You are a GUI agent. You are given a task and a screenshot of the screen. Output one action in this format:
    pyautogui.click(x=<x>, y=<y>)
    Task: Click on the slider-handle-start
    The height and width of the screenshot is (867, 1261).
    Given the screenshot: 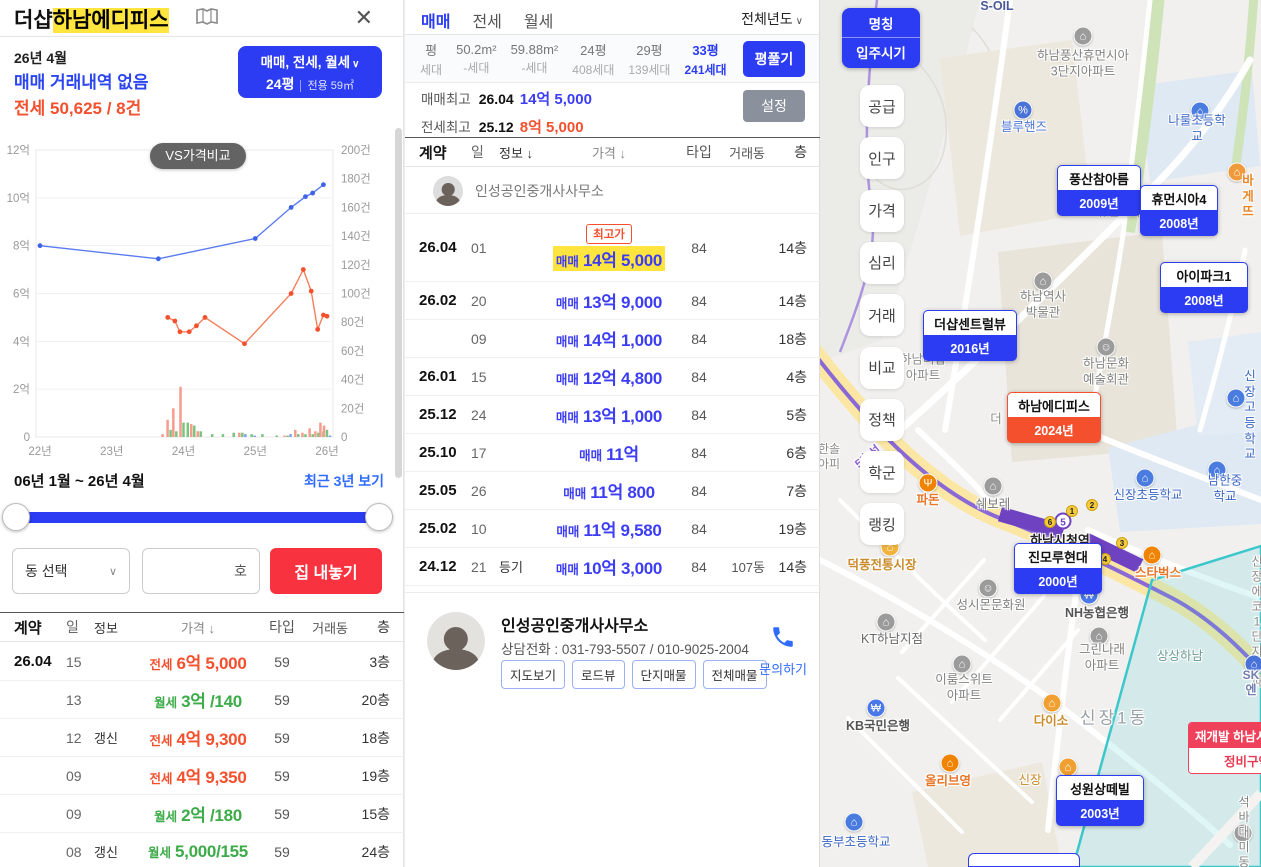 What is the action you would take?
    pyautogui.click(x=16, y=517)
    